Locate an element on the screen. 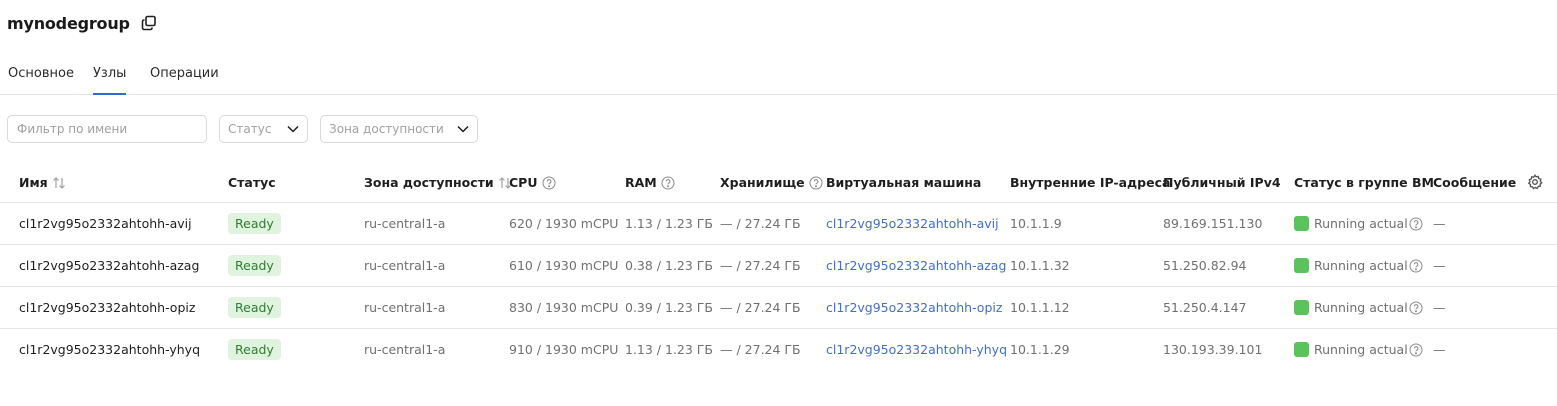 Image resolution: width=1557 pixels, height=406 pixels. zone-select: Зона доступности is located at coordinates (399, 129).